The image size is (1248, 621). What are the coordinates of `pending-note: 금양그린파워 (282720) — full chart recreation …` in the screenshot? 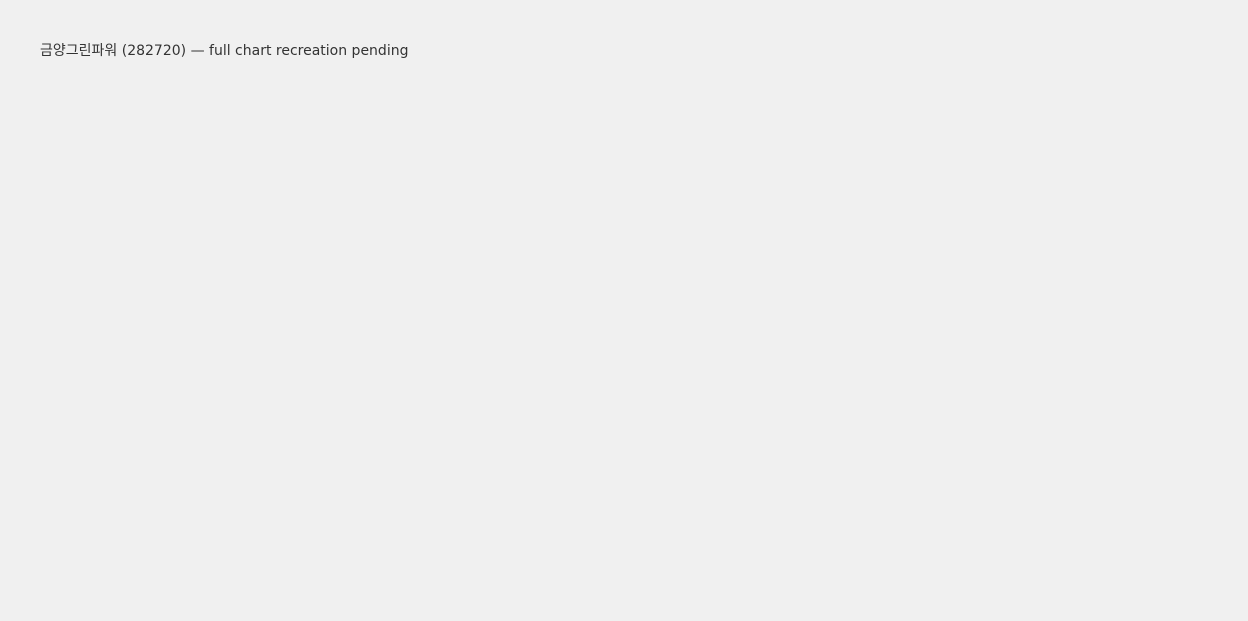 It's located at (224, 51).